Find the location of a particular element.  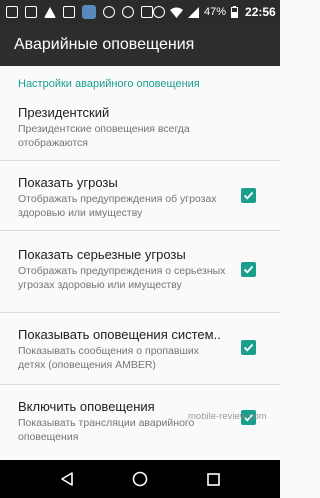

page-title: Аварийные оповещения is located at coordinates (104, 44).